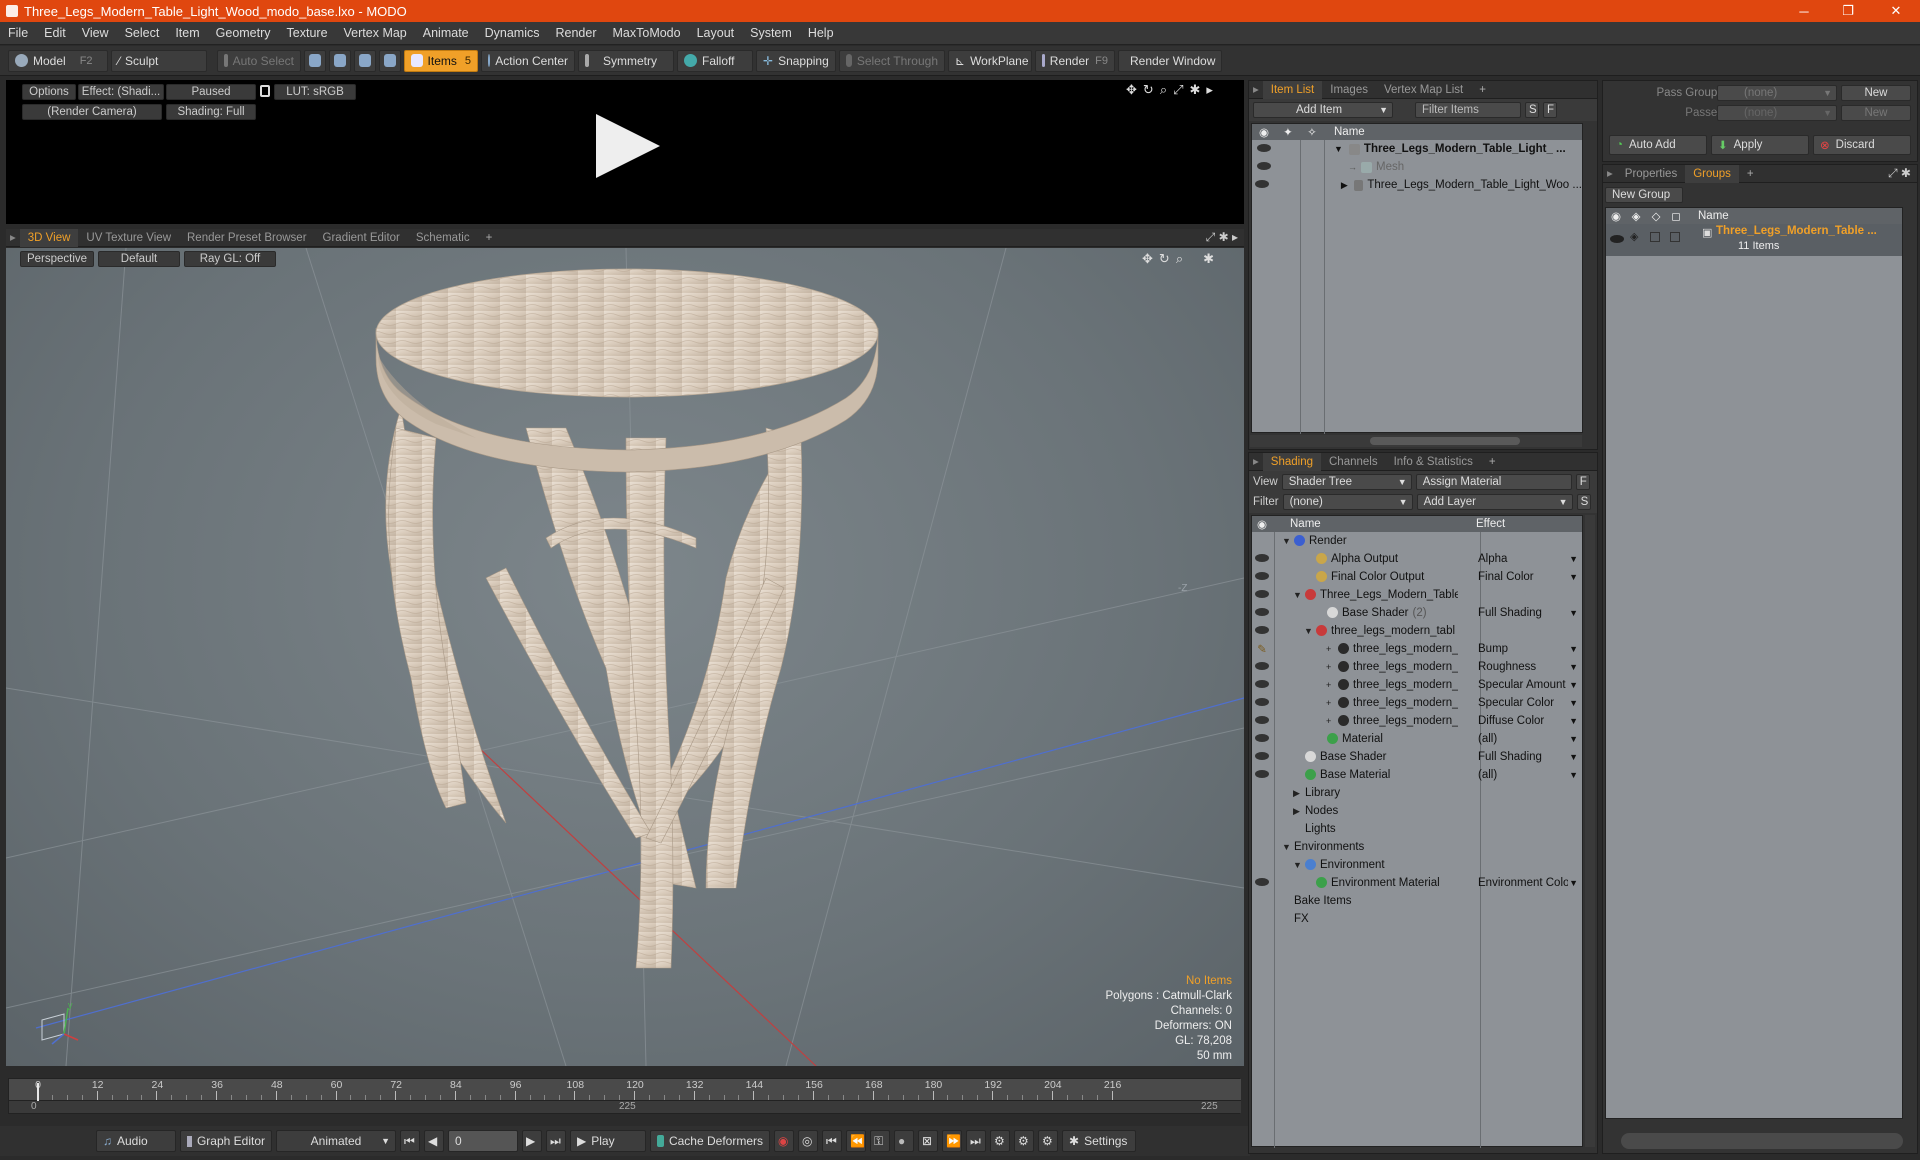 The width and height of the screenshot is (1920, 1160). What do you see at coordinates (483, 1141) in the screenshot?
I see `frame-input: 0` at bounding box center [483, 1141].